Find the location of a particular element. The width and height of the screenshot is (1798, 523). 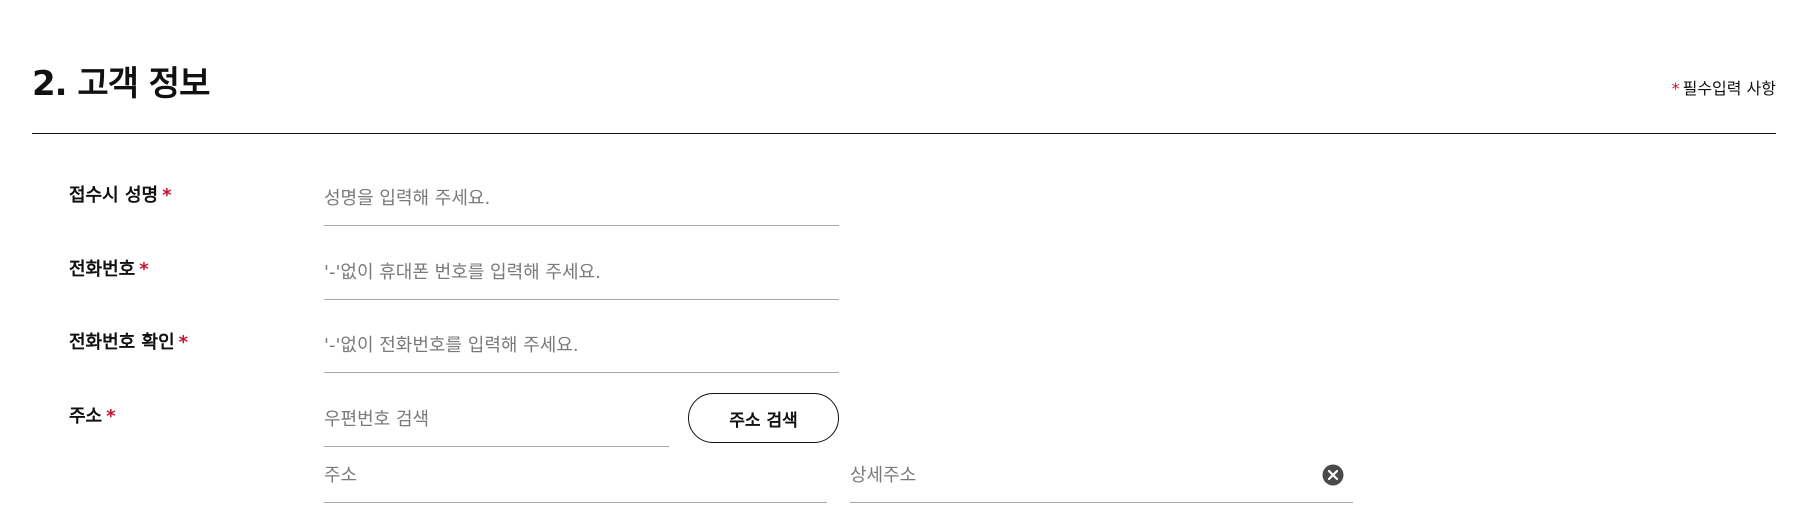

name-input is located at coordinates (581, 205).